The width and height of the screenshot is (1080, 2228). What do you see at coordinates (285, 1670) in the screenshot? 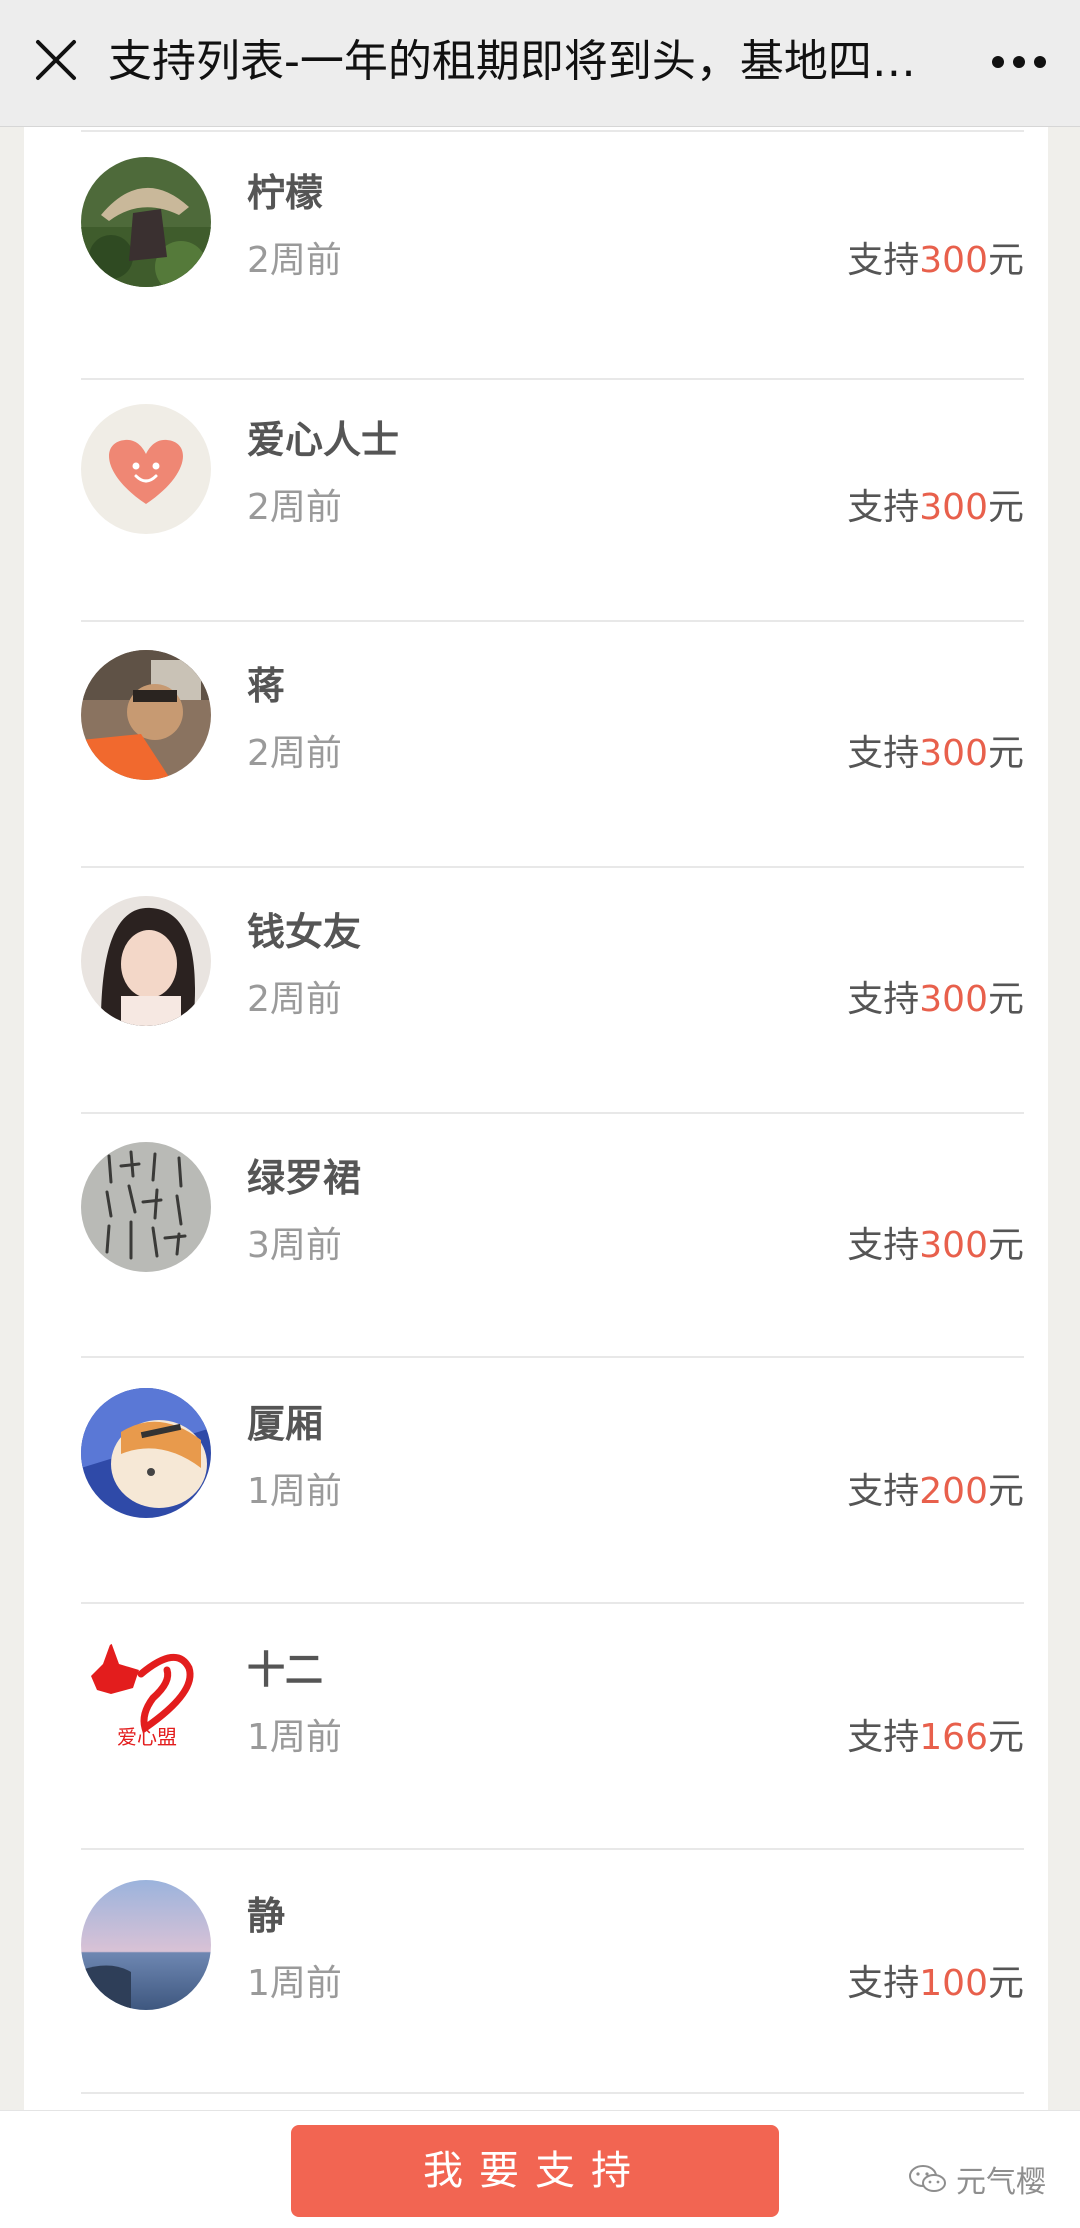
I see `supporter-name: 十二` at bounding box center [285, 1670].